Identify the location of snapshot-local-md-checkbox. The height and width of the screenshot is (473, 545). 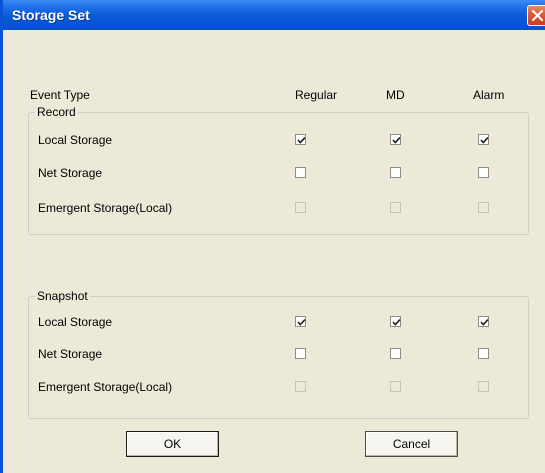
(395, 321).